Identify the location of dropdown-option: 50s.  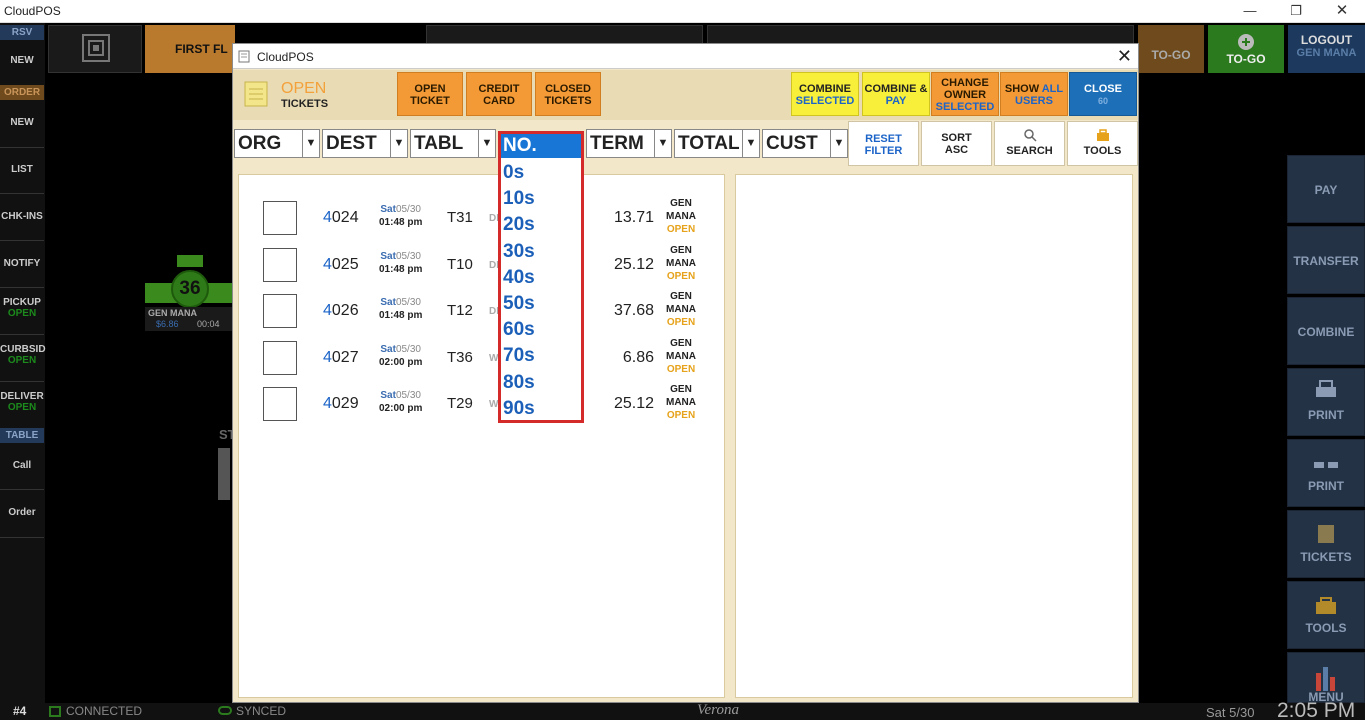
(519, 304).